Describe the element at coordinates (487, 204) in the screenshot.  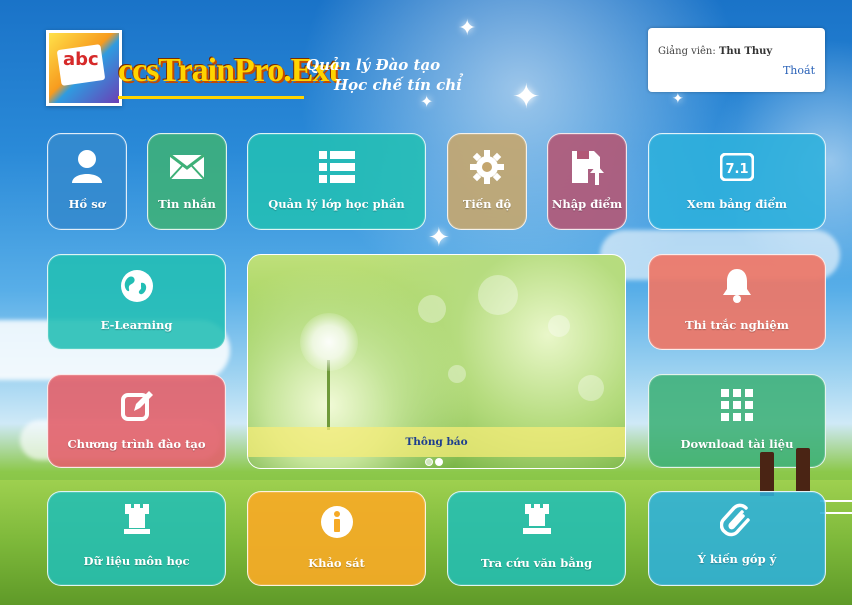
I see `tile-label: Tiến độ` at that location.